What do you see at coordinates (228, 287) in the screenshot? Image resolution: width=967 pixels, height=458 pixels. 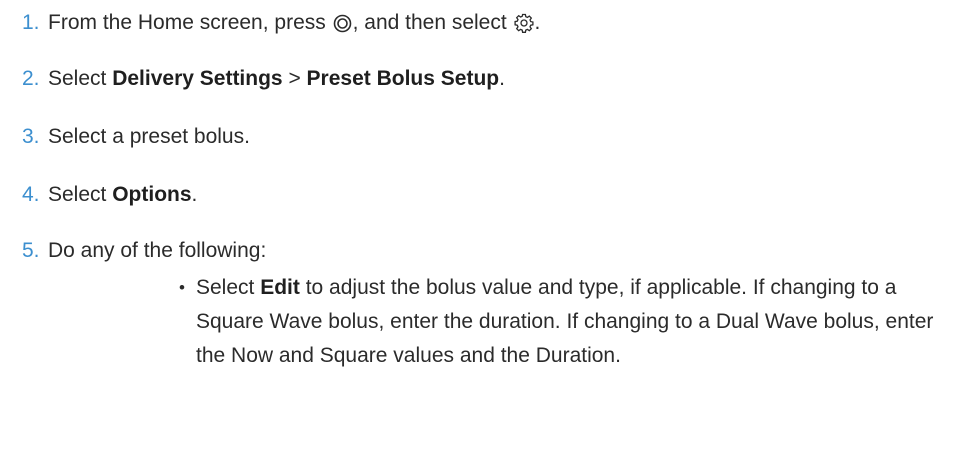 I see `sub-item-text: Select` at bounding box center [228, 287].